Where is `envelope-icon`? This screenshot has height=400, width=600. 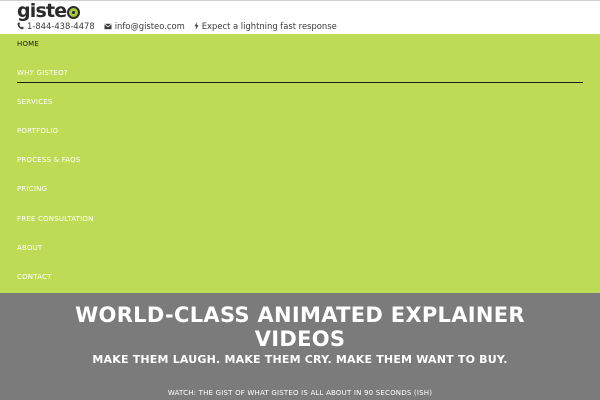
envelope-icon is located at coordinates (108, 26).